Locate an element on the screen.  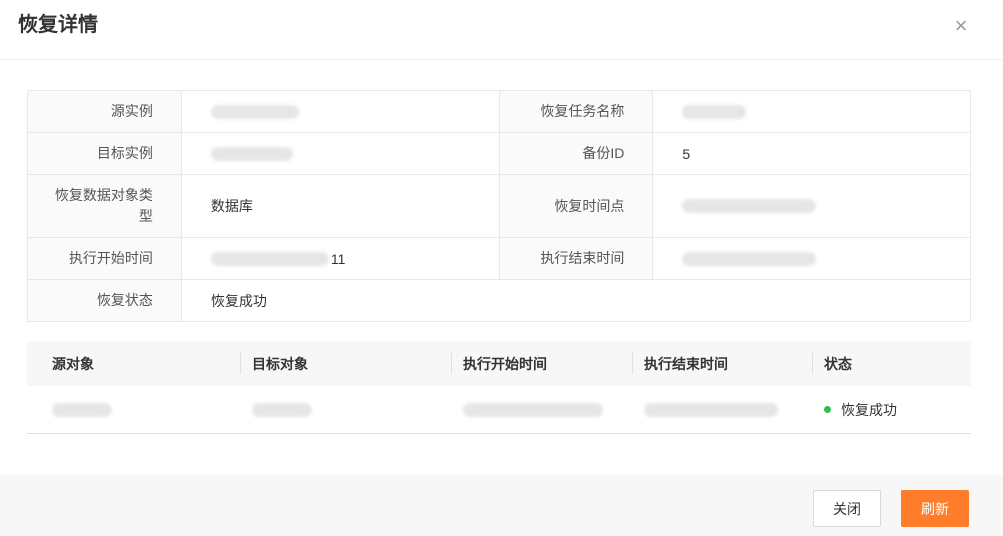
restore-time-point-label: 恢复时间点 is located at coordinates (576, 206).